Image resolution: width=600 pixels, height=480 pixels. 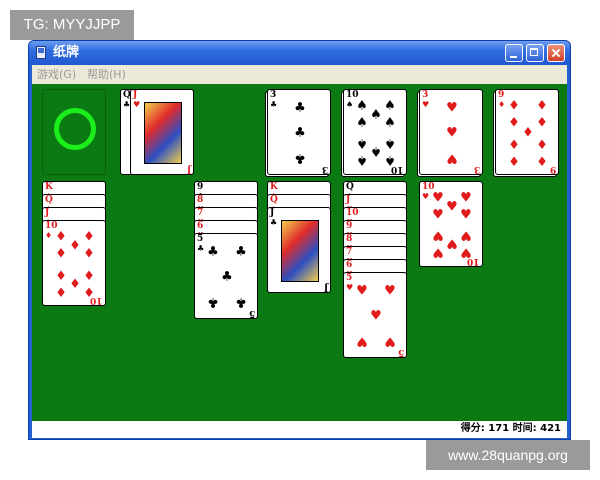 I want to click on card-10-of-diamonds: 10 ♦ ♦ ♦ ♦ ♦ ♦ ♦ ♦ ♦ ♦ ♦ 10, so click(x=74, y=263).